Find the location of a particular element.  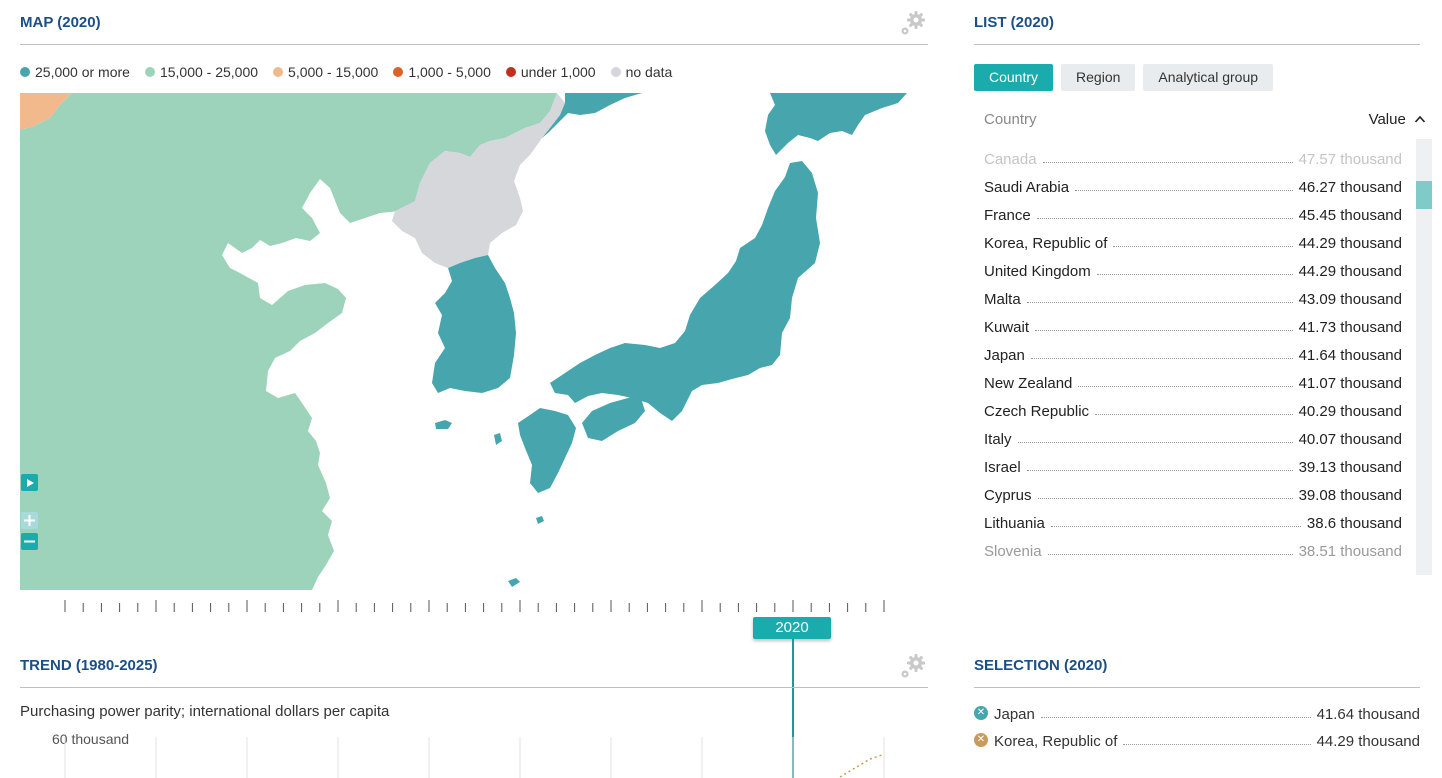

map-region-amami is located at coordinates (514, 582).